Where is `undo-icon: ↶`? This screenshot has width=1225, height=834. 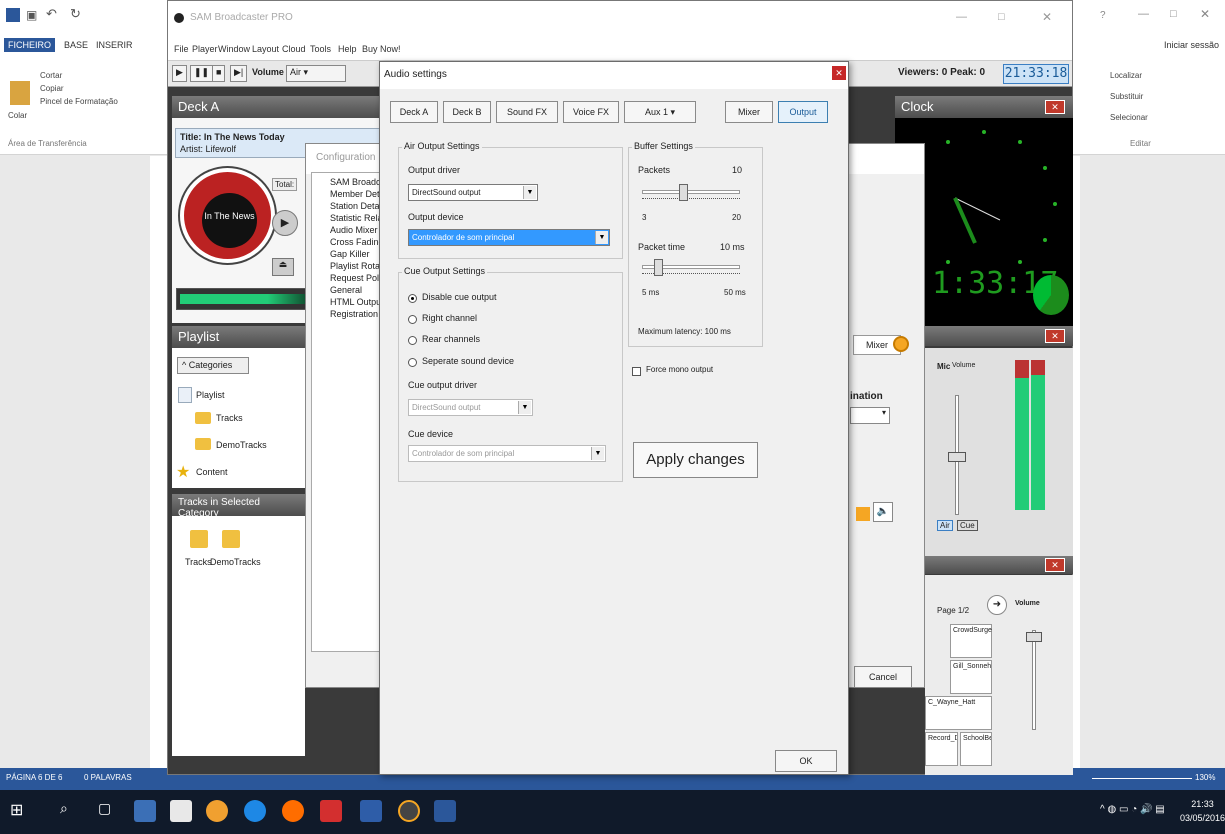 undo-icon: ↶ is located at coordinates (51, 14).